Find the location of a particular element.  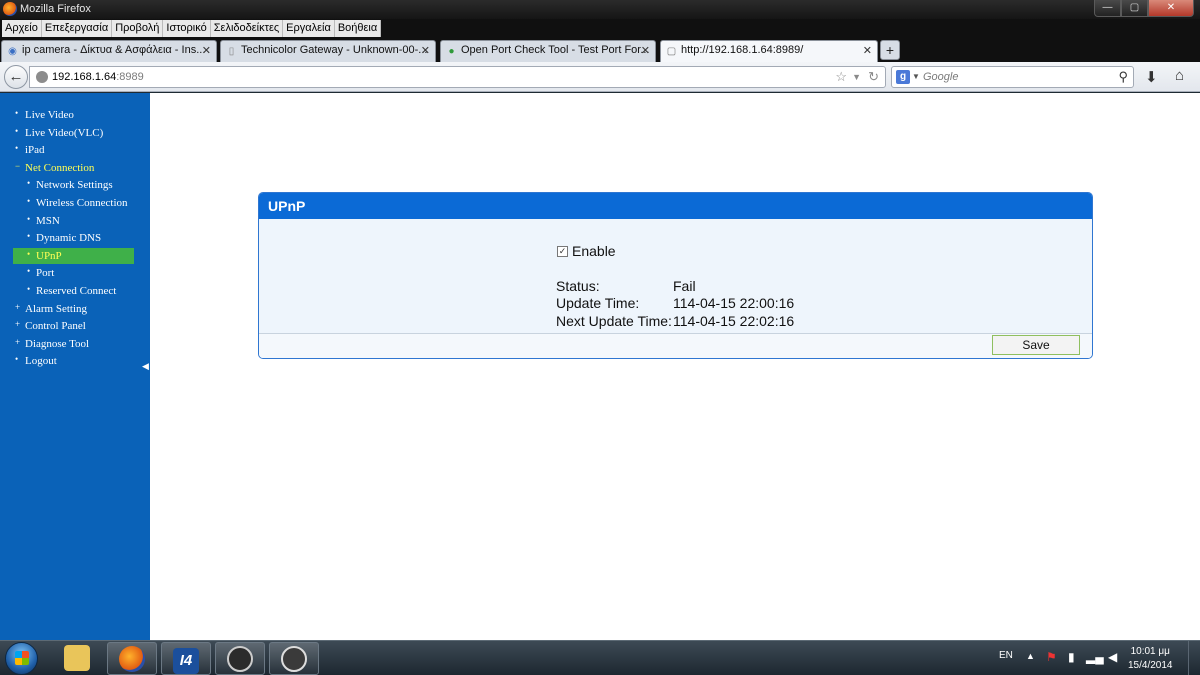

volume-icon: ◀ is located at coordinates (1112, 657).